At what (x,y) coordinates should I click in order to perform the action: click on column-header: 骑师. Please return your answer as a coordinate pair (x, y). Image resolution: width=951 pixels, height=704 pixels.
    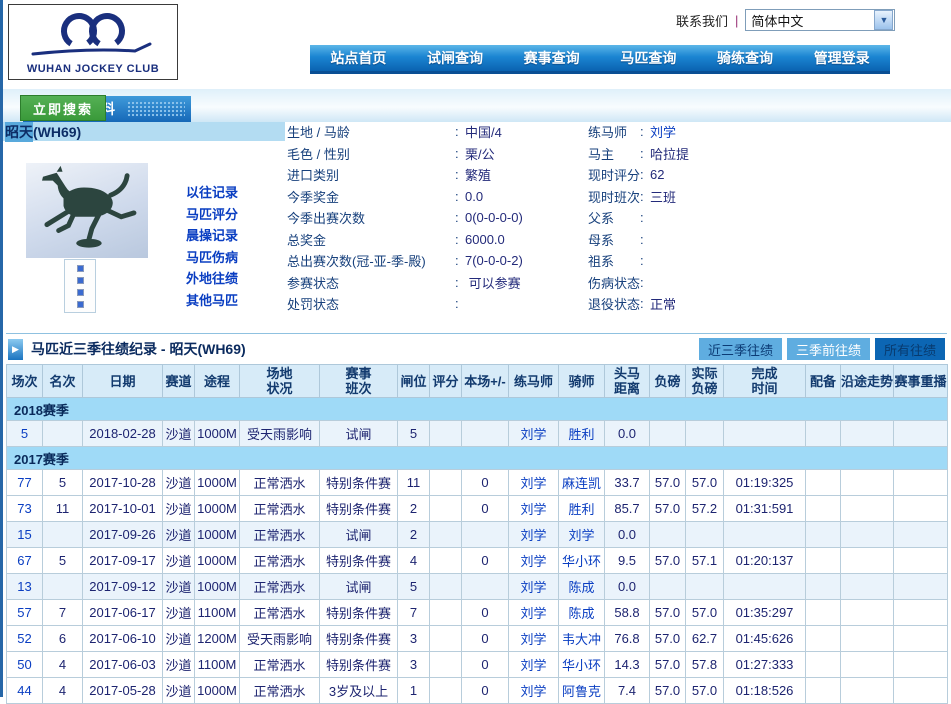
    Looking at the image, I should click on (581, 381).